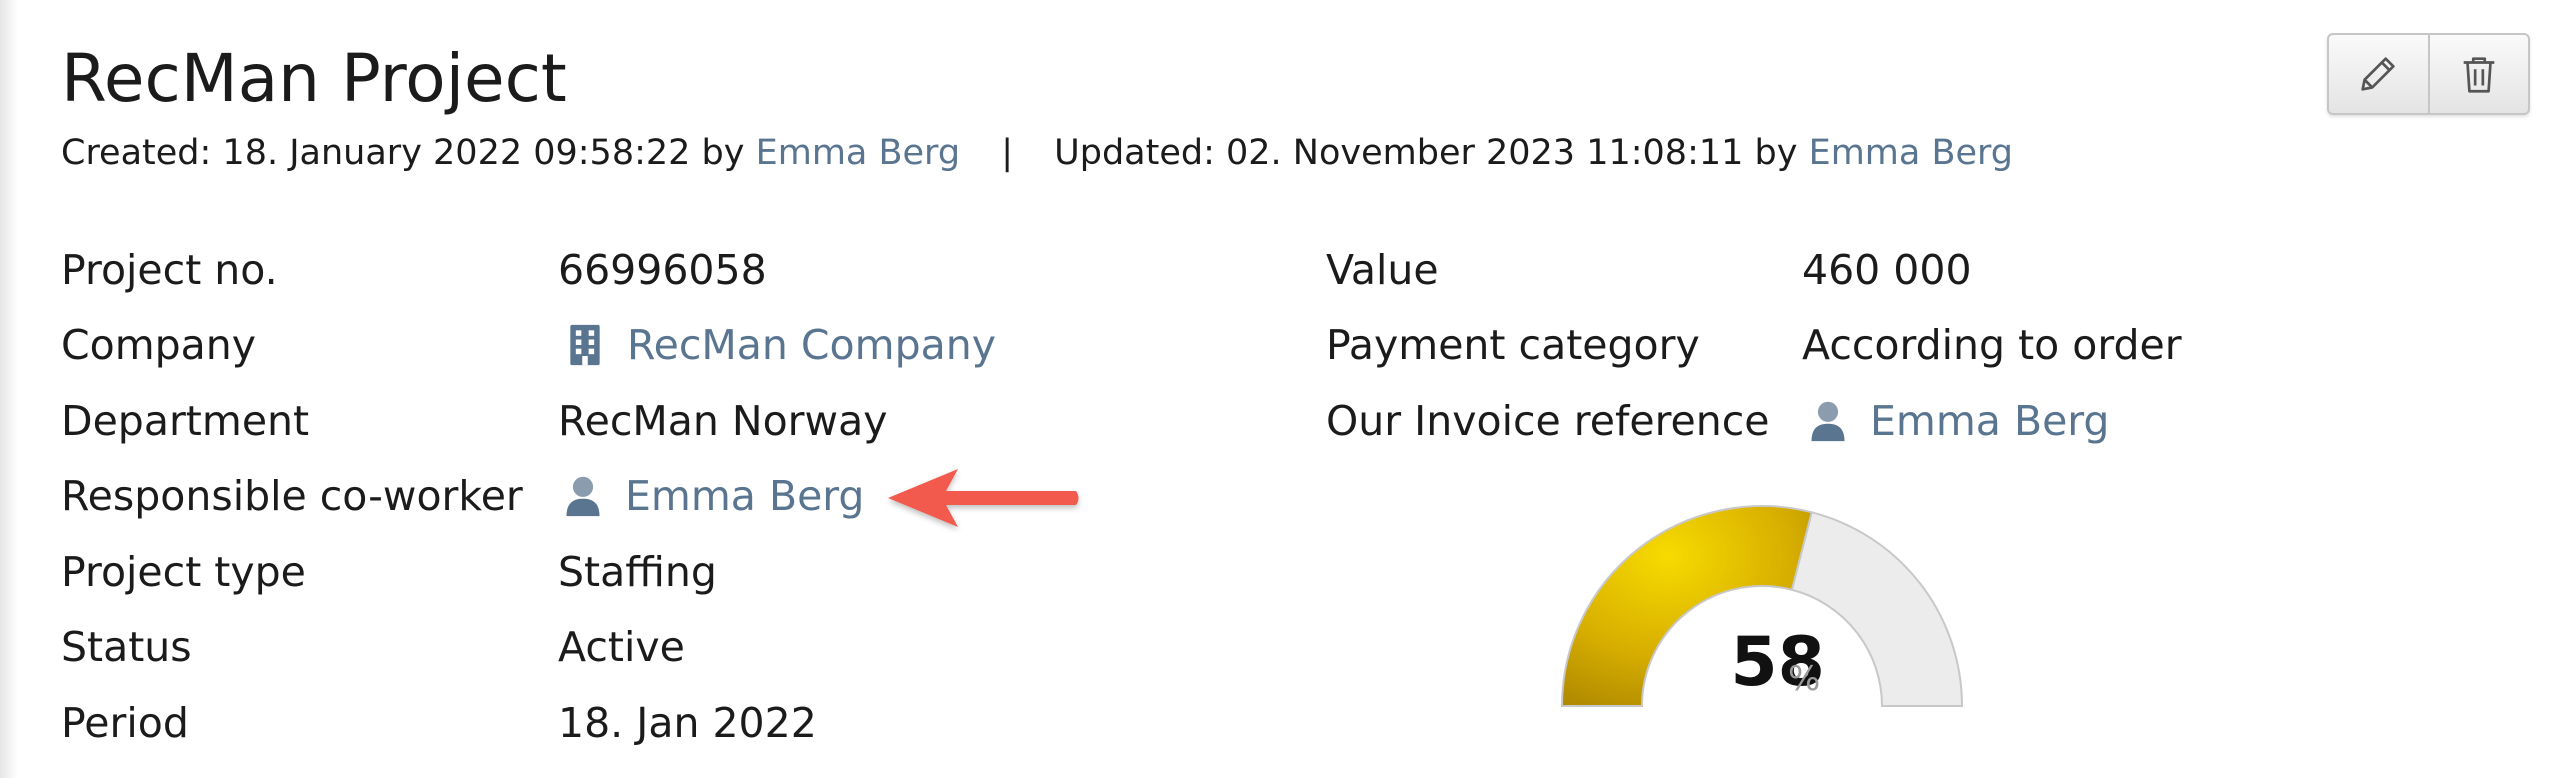  I want to click on field-department-value: RecMan Norway, so click(722, 421).